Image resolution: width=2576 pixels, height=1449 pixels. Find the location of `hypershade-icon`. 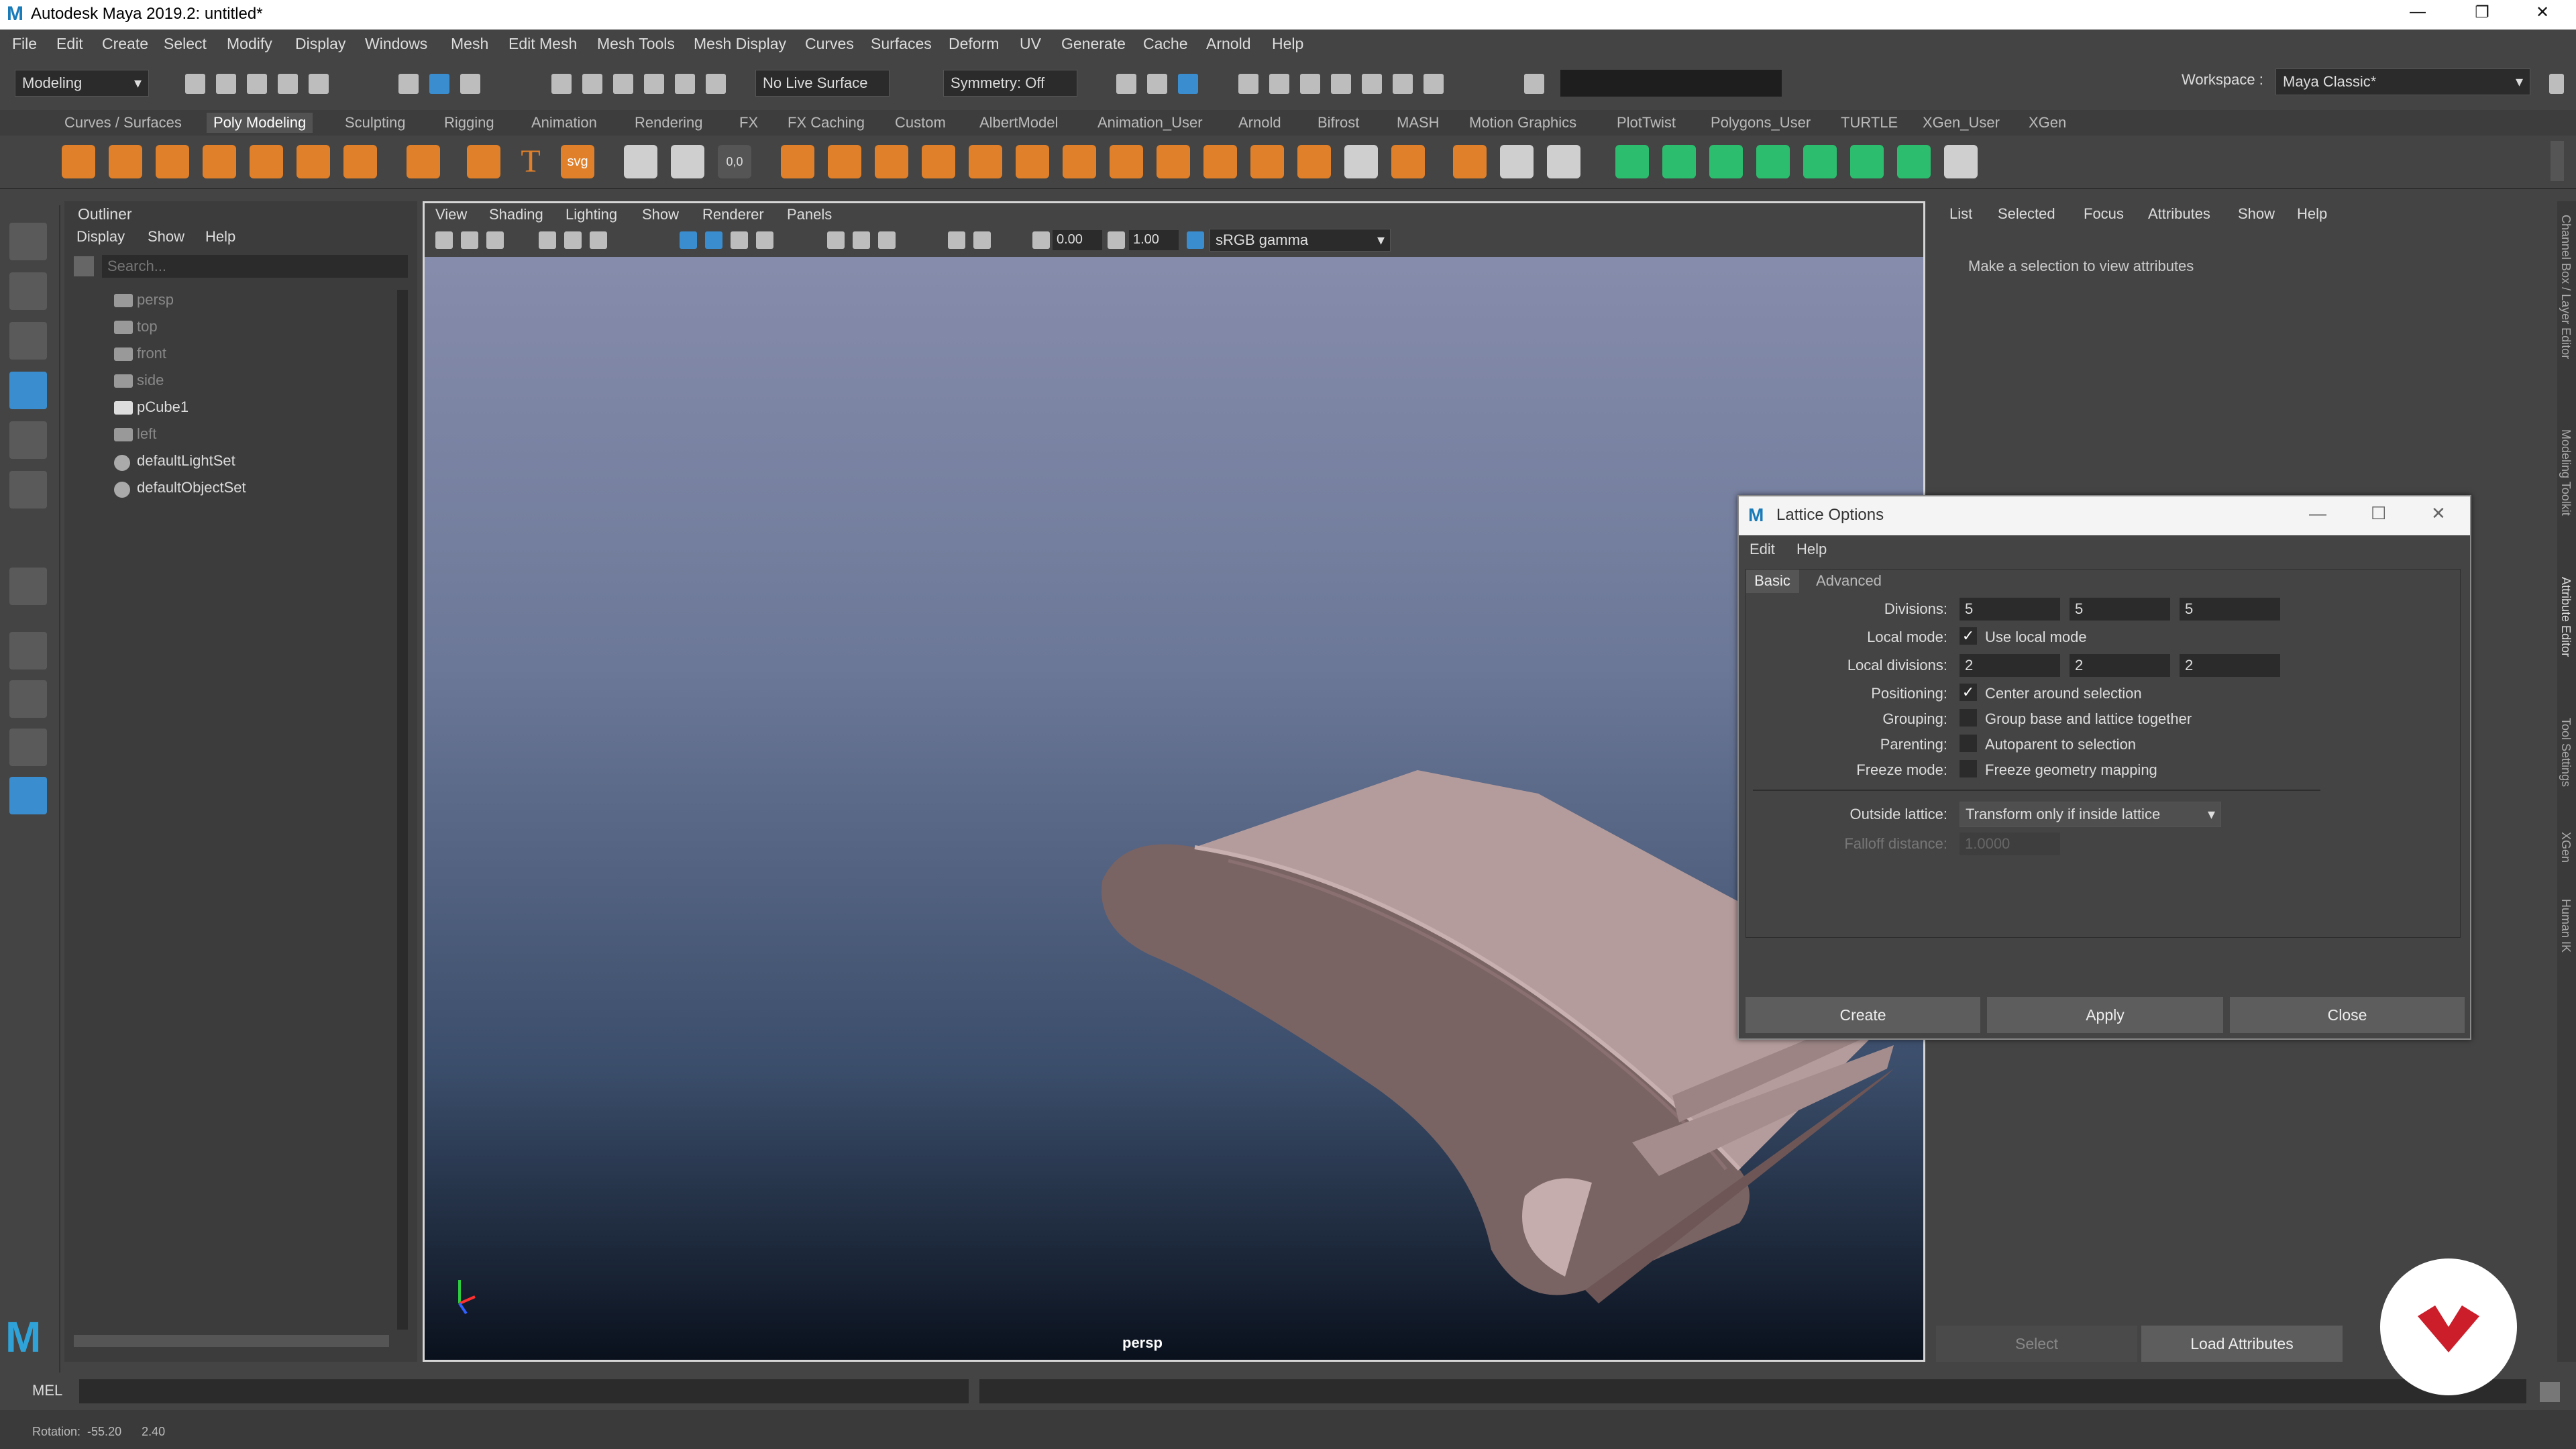

hypershade-icon is located at coordinates (1188, 84).